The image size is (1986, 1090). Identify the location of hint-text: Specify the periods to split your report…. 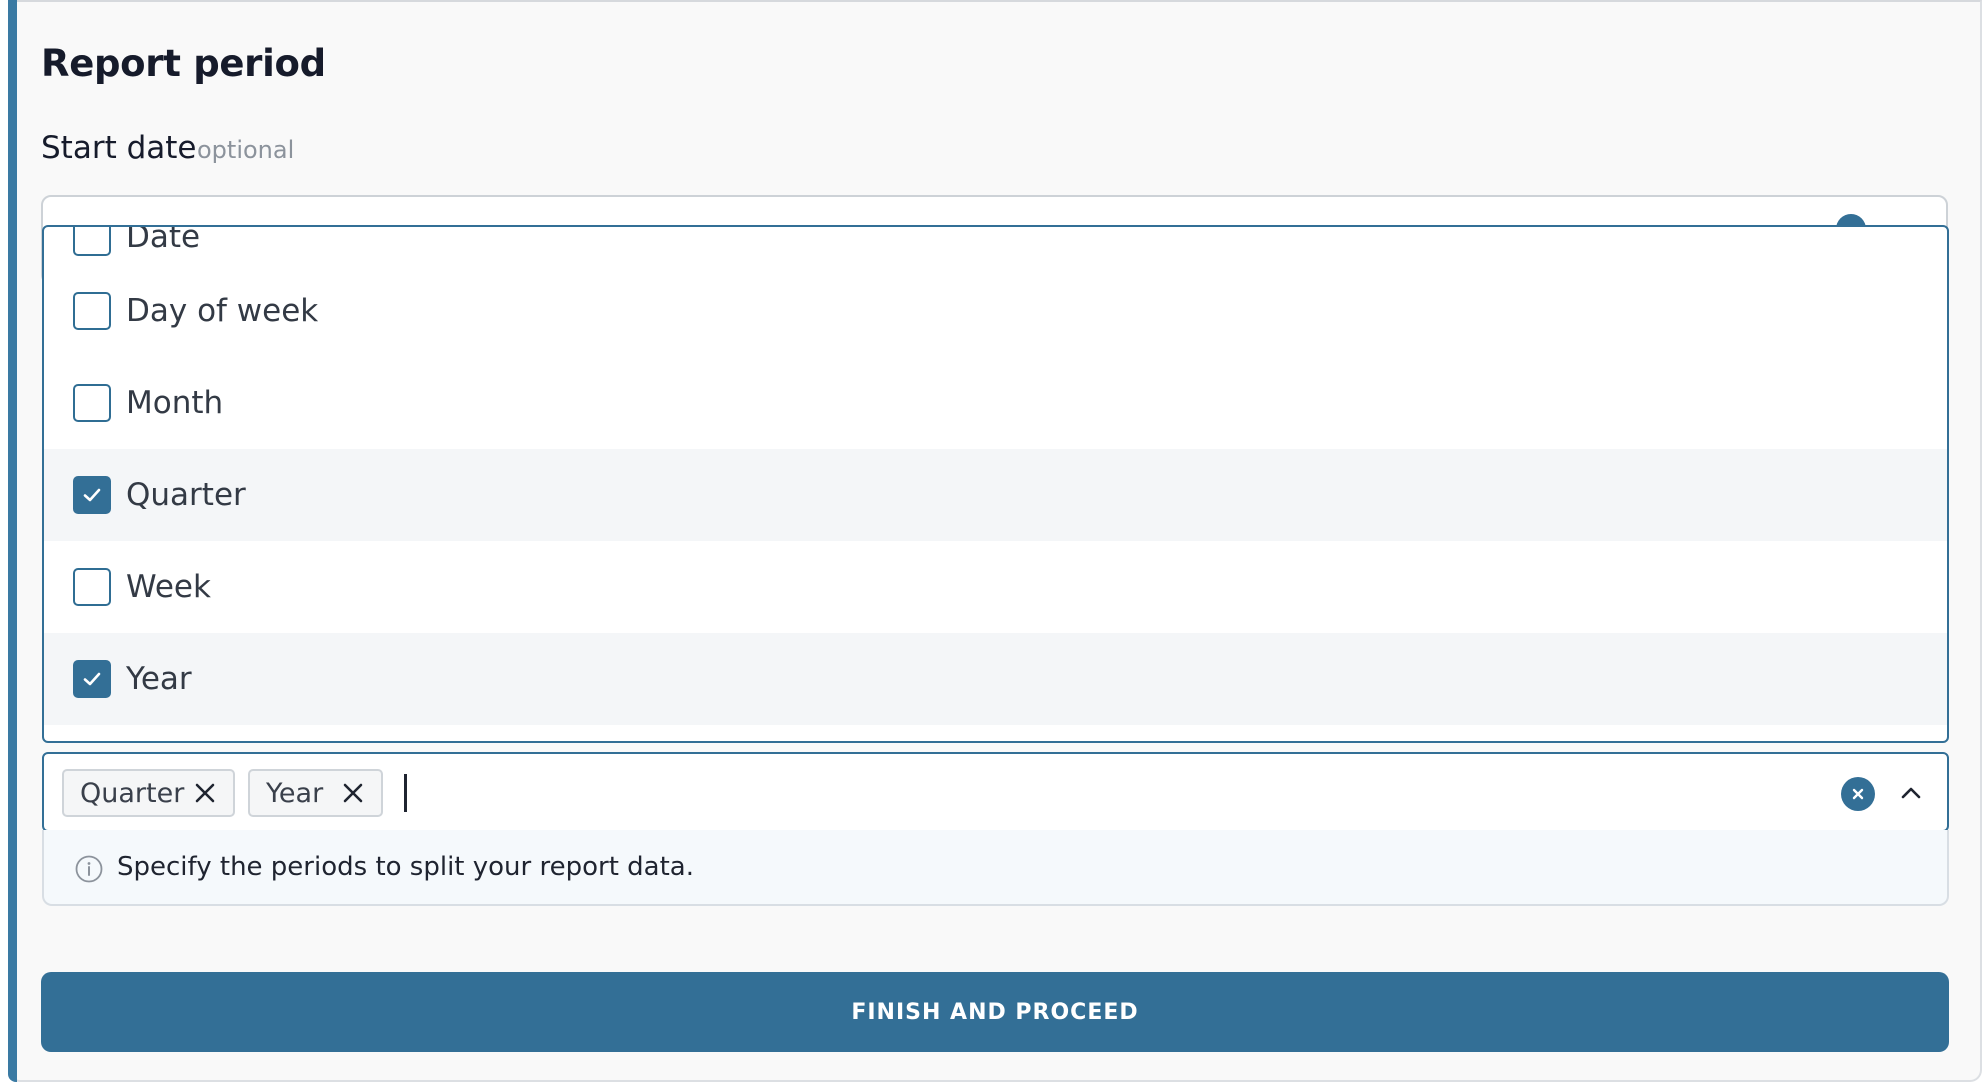
(405, 867).